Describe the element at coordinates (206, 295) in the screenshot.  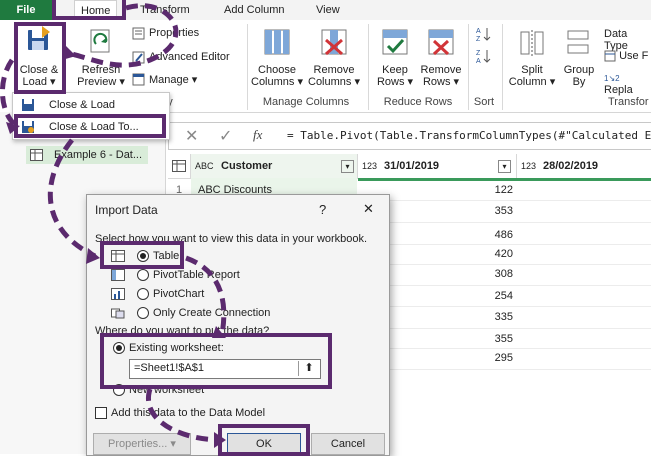
I see `arrow-table-to-existing` at that location.